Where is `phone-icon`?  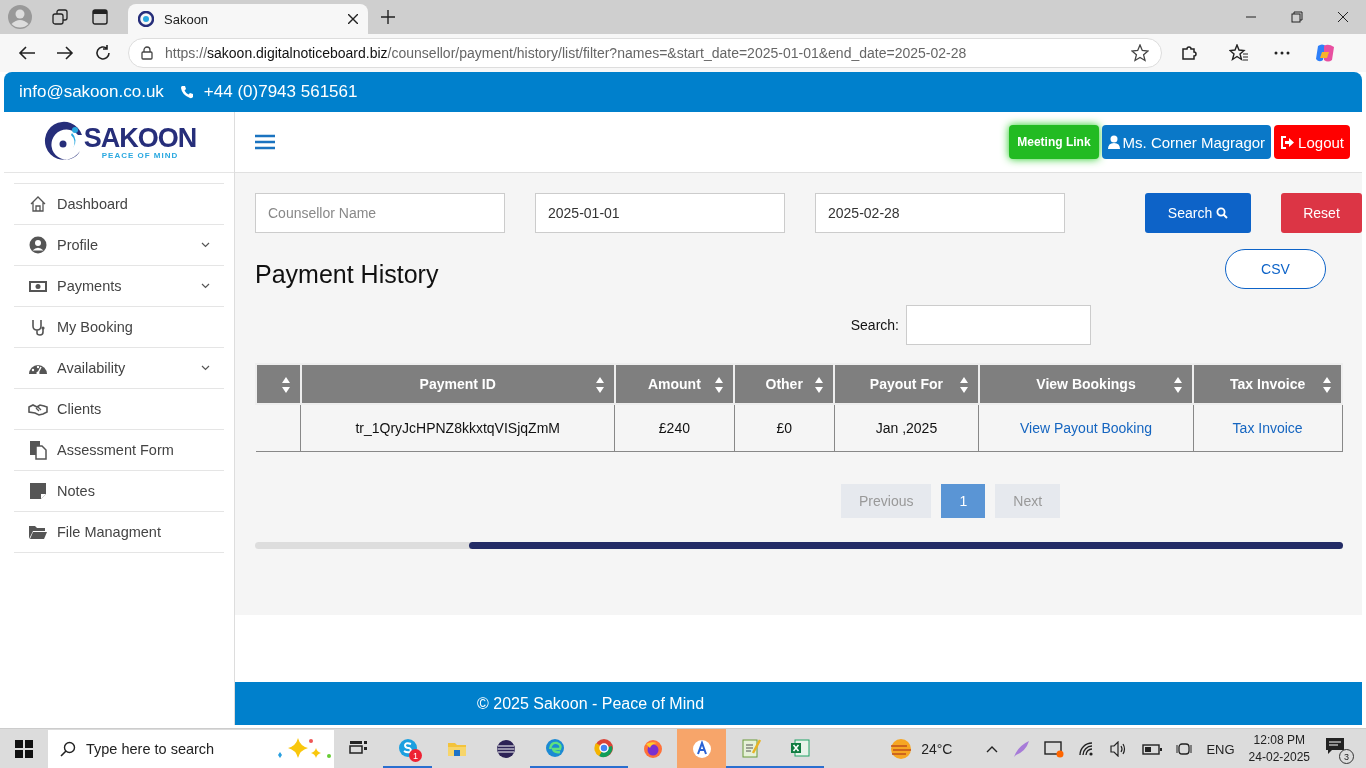 phone-icon is located at coordinates (186, 92).